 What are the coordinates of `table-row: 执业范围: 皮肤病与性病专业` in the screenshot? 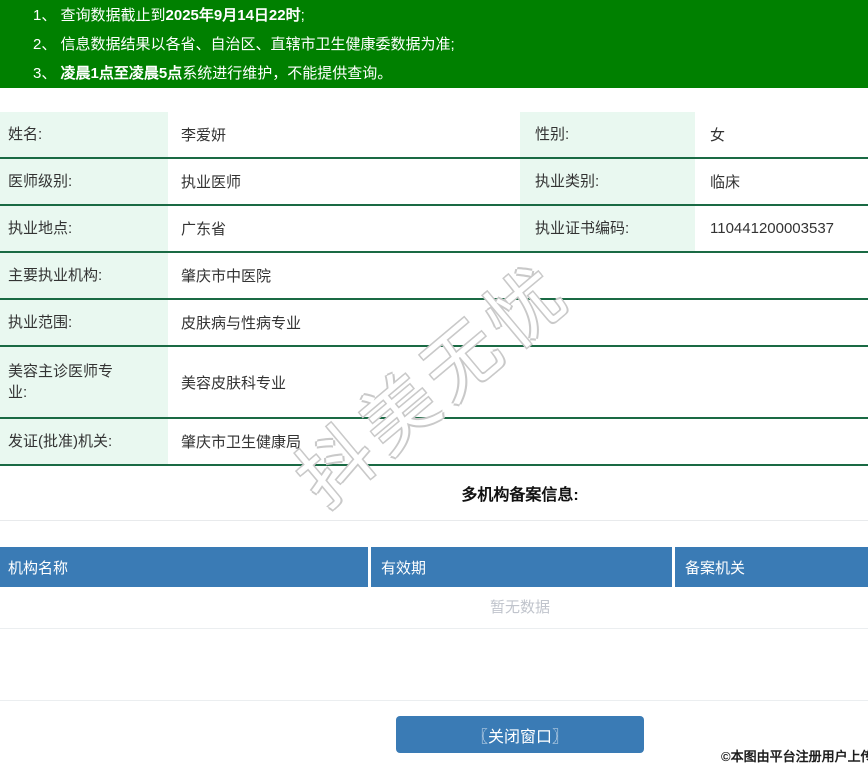 It's located at (434, 323).